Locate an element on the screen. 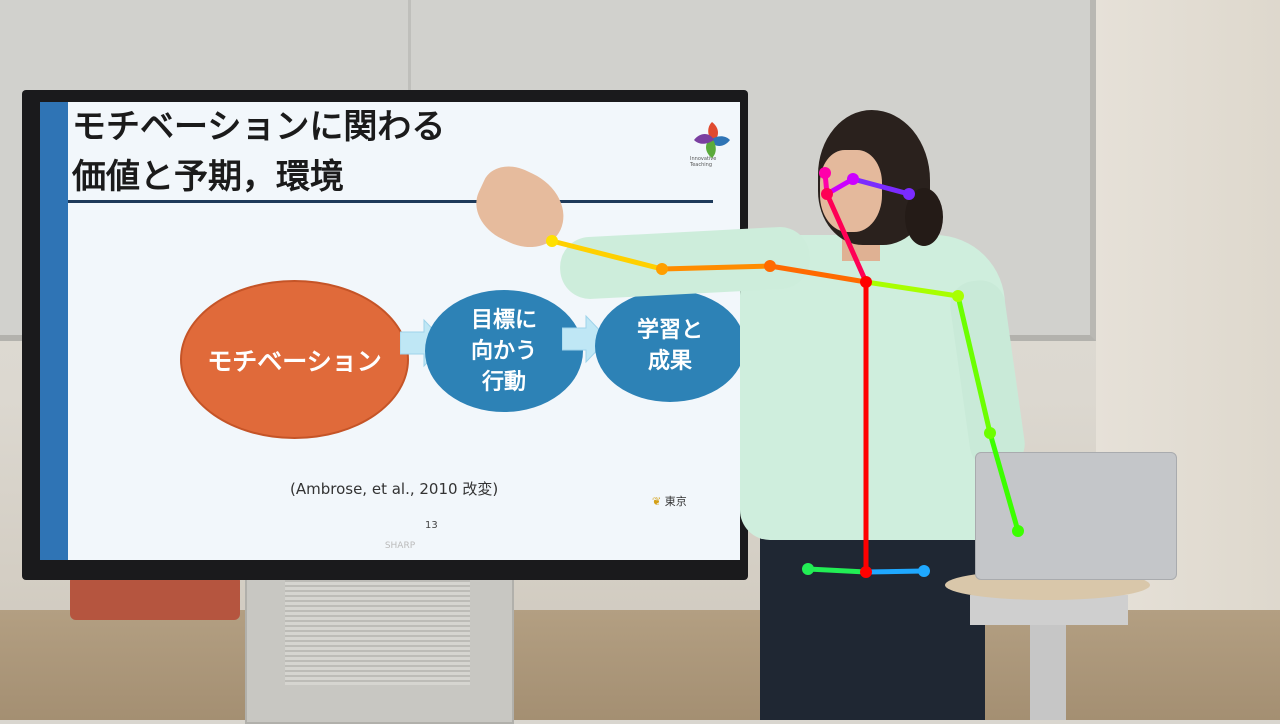  pose-joint-left-hip is located at coordinates (924, 571).